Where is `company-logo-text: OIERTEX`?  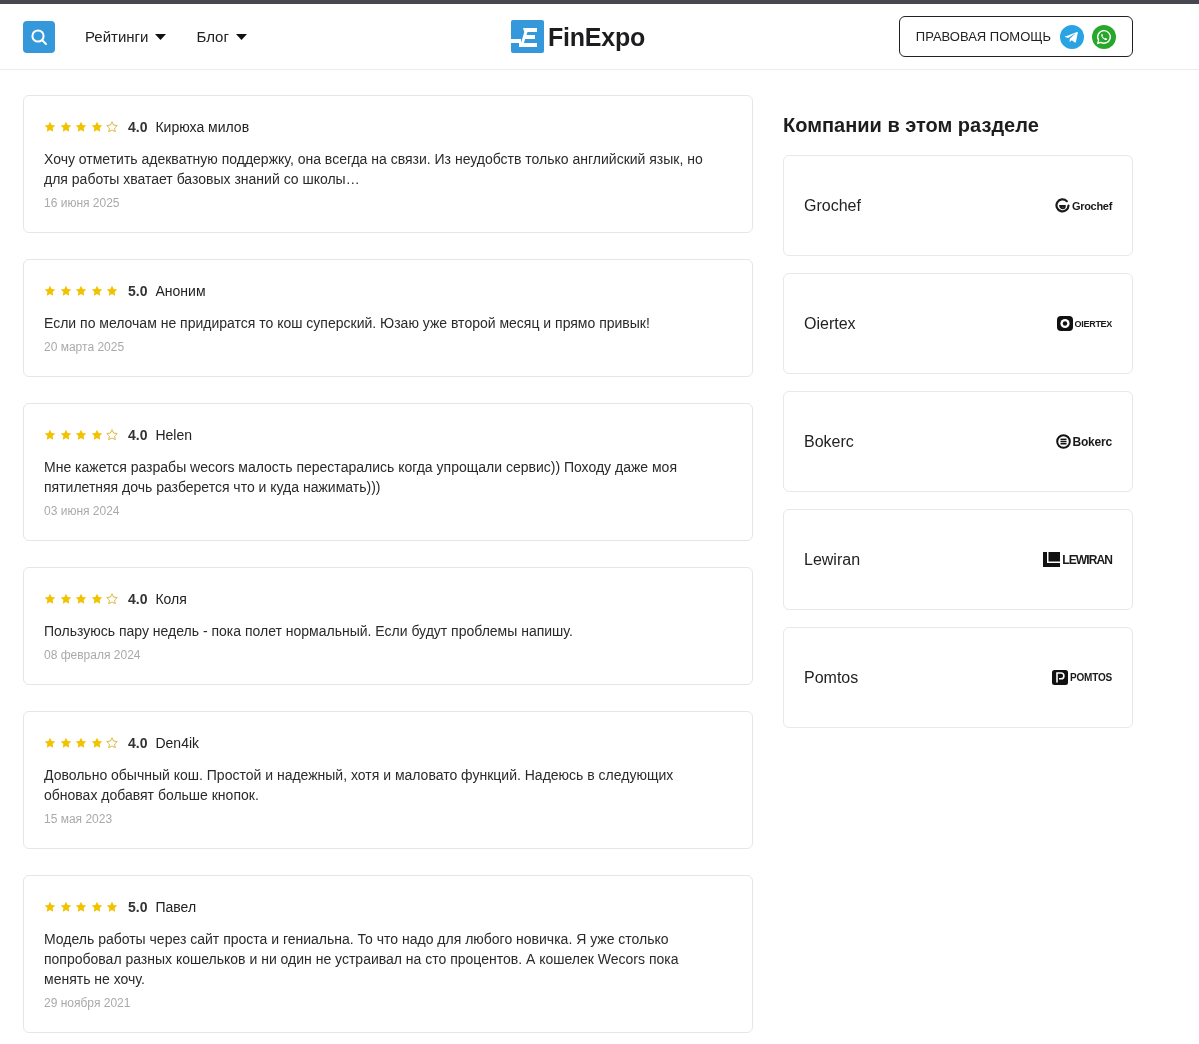 company-logo-text: OIERTEX is located at coordinates (1093, 324).